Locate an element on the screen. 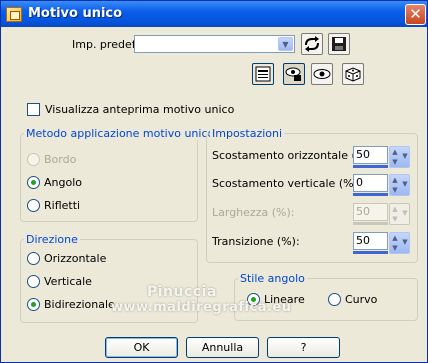  offset-v-spinner: 0 ▲ ▼ ▼ is located at coordinates (381, 185).